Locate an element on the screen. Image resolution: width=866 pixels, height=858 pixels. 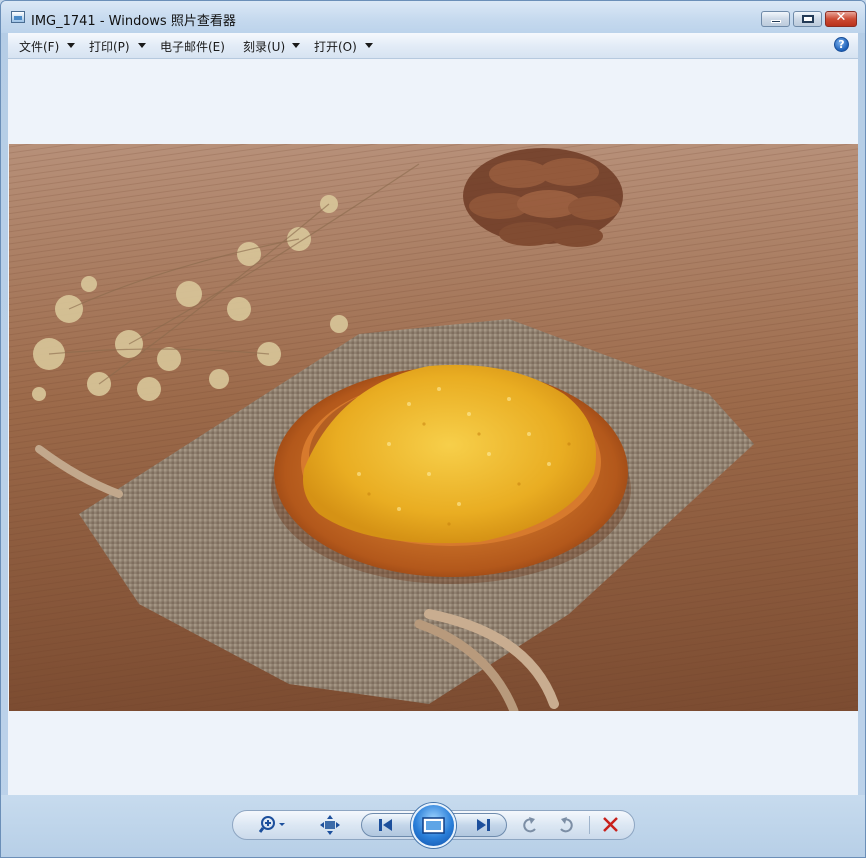
toolbar-separator is located at coordinates (589, 825).